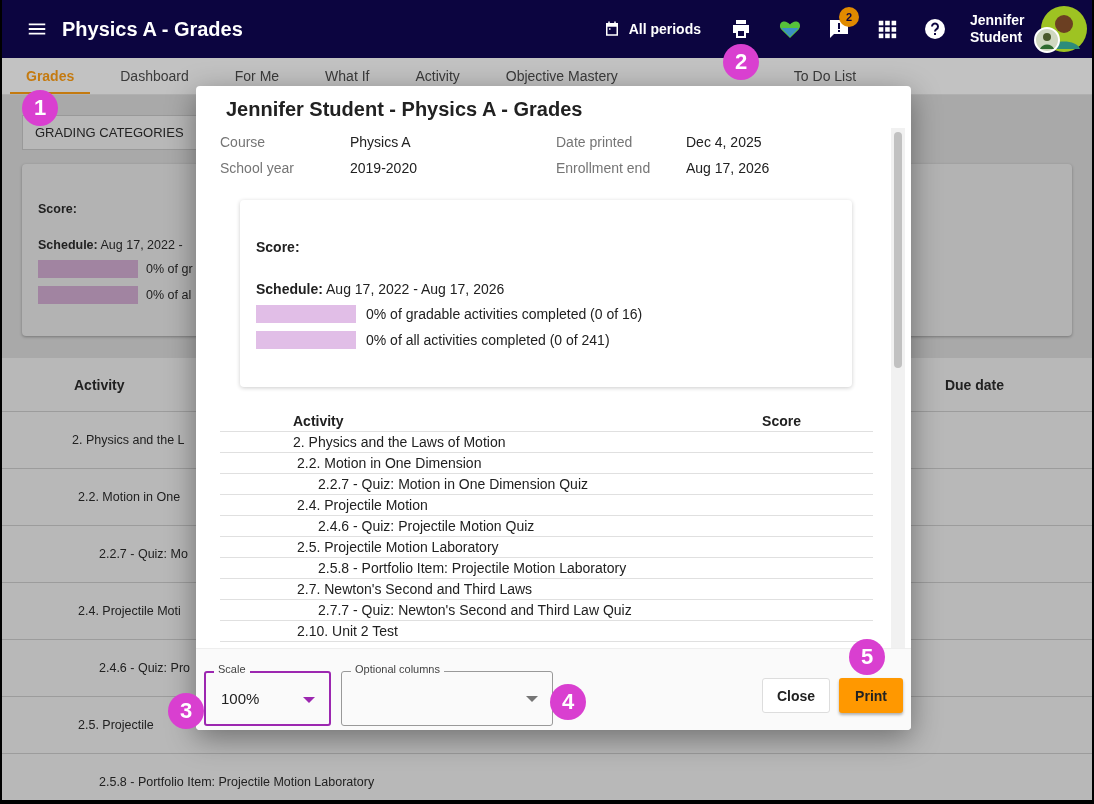 The height and width of the screenshot is (804, 1094). Describe the element at coordinates (998, 29) in the screenshot. I see `user-name: Jennifer Student` at that location.